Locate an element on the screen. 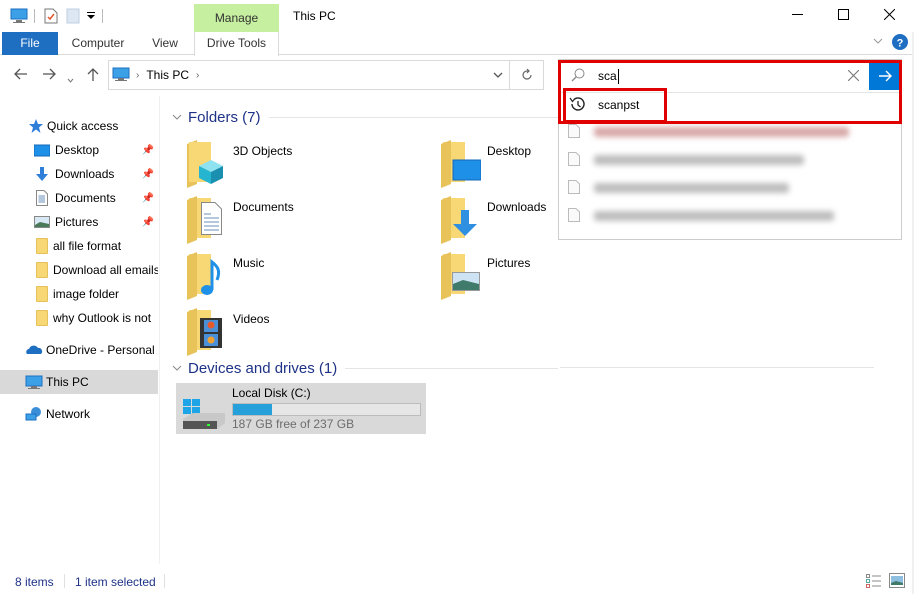 The height and width of the screenshot is (594, 914). status-bar: 8 items 1 item selected is located at coordinates (457, 582).